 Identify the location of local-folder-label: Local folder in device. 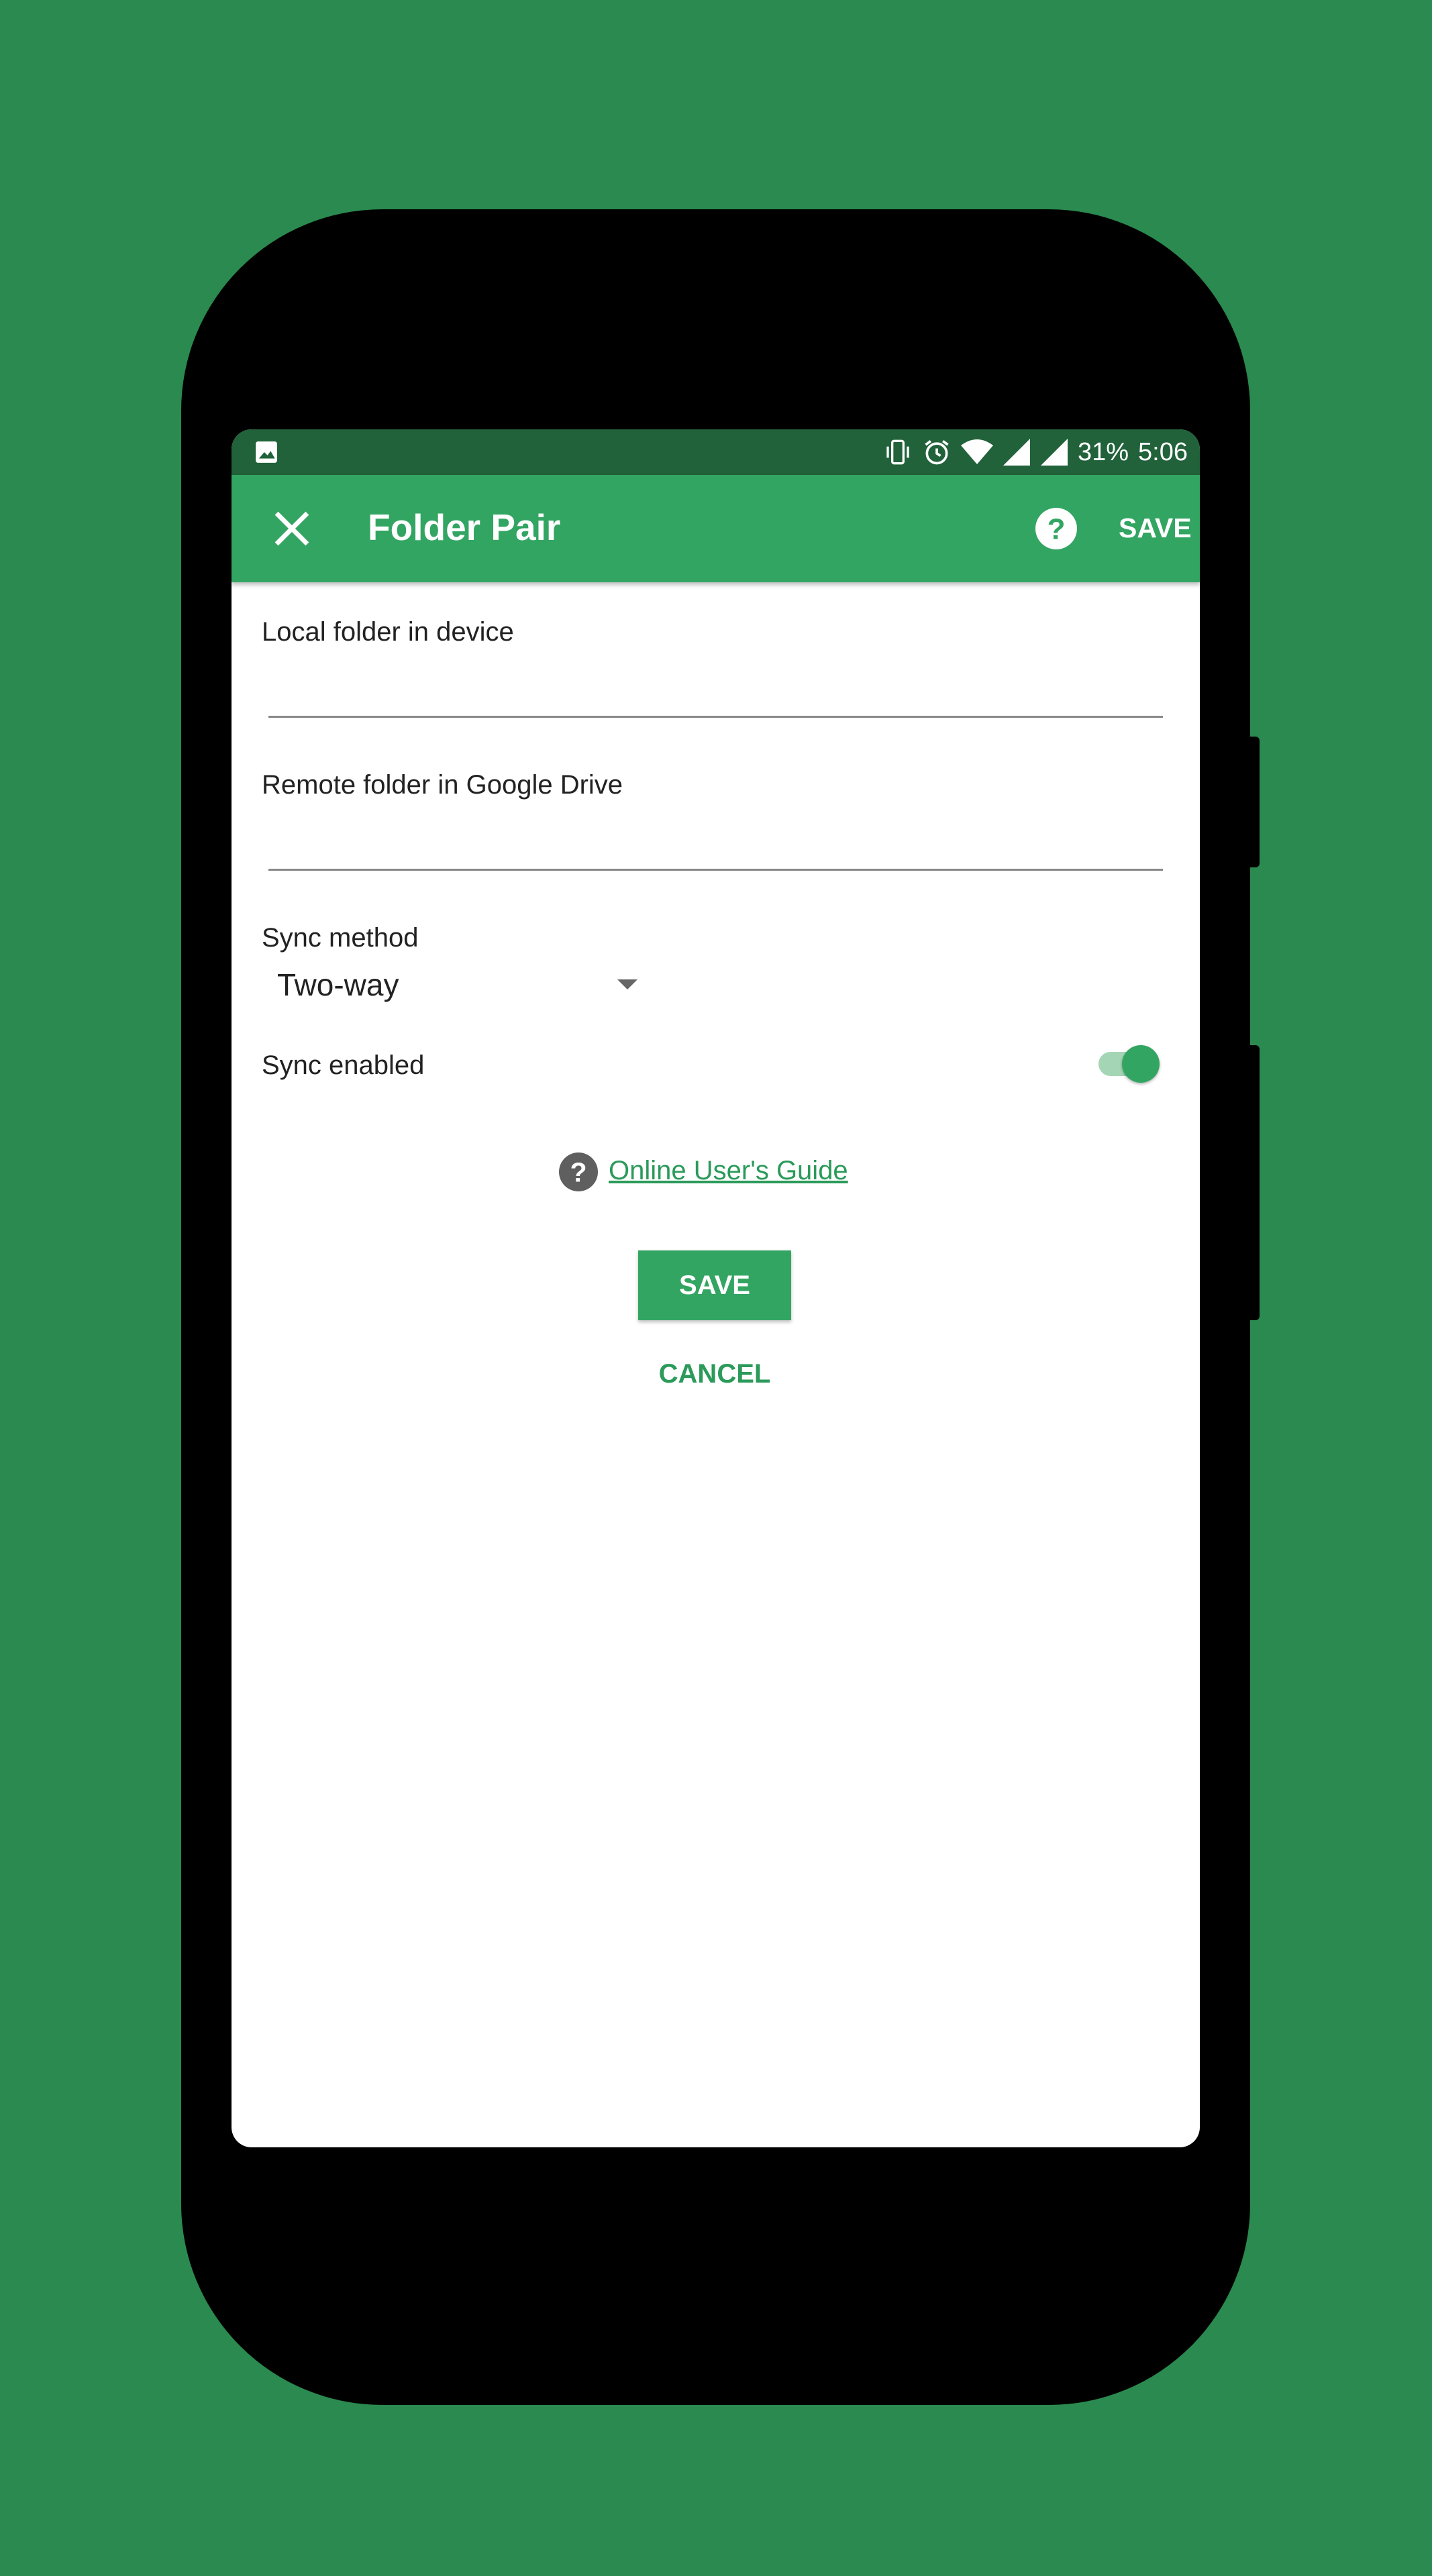
(388, 632).